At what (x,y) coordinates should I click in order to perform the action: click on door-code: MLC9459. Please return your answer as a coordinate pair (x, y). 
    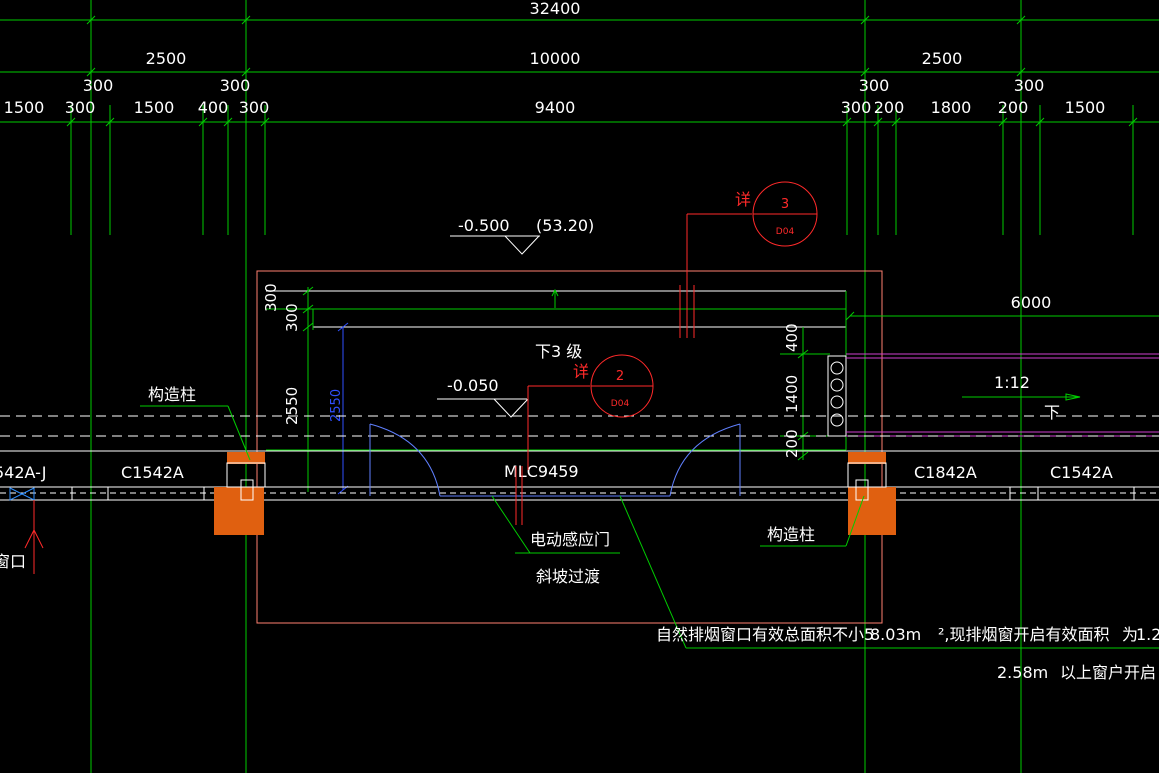
    Looking at the image, I should click on (541, 471).